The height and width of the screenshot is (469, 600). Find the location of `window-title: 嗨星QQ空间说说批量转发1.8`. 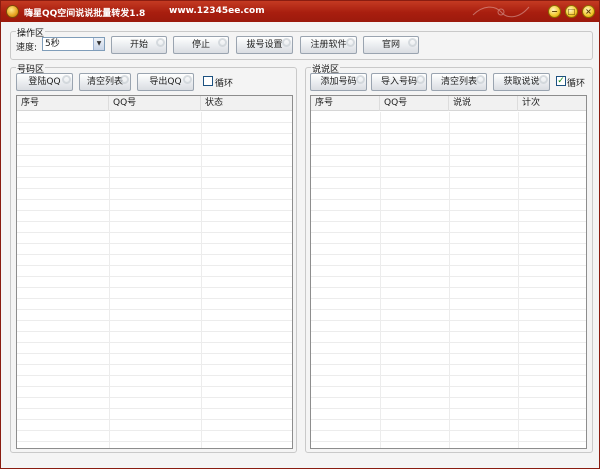

window-title: 嗨星QQ空间说说批量转发1.8 is located at coordinates (85, 14).